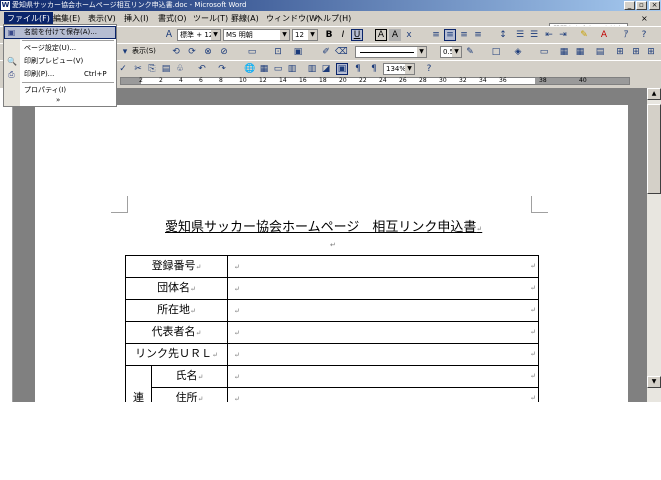 This screenshot has height=480, width=661. Describe the element at coordinates (5, 5) in the screenshot. I see `word-app-icon: W` at that location.